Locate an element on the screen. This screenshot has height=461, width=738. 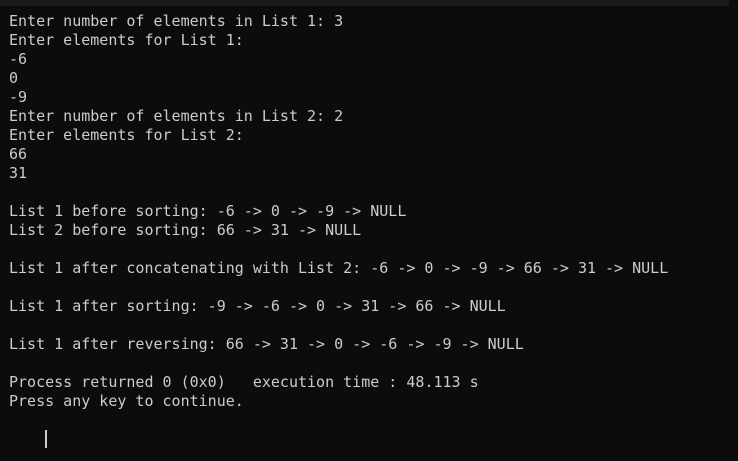
console-line: Enter number of elements in List 2: 2 is located at coordinates (176, 116).